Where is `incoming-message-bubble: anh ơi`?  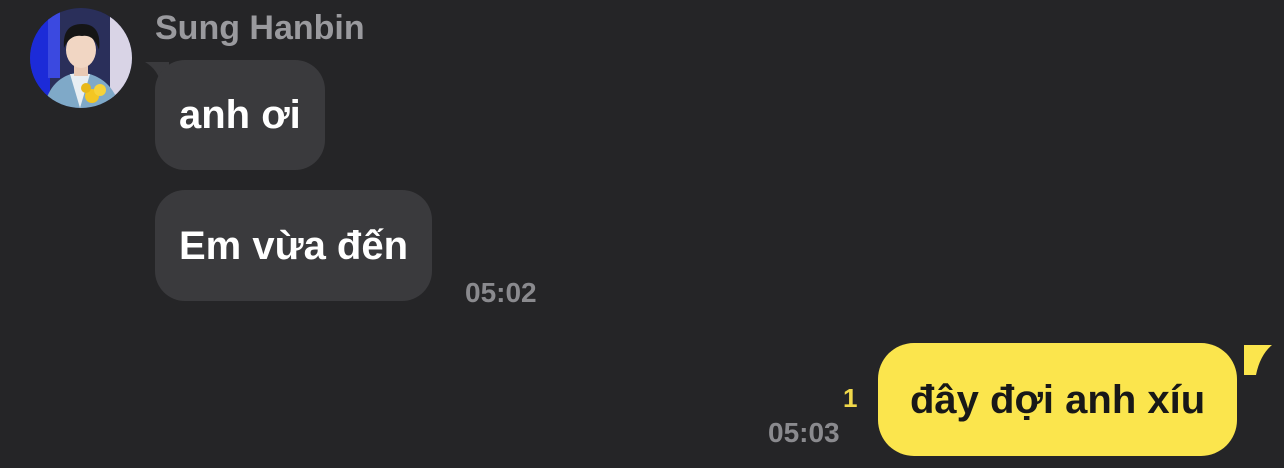
incoming-message-bubble: anh ơi is located at coordinates (240, 115).